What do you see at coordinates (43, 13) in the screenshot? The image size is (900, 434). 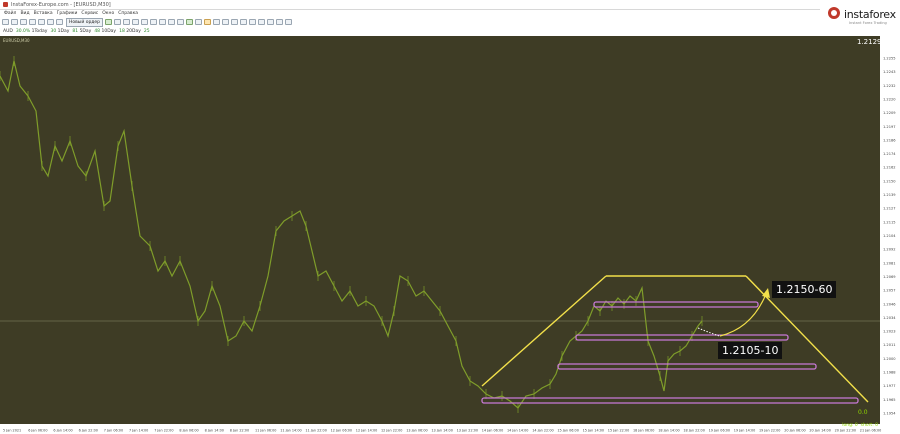 I see `menu-insert: Вставка` at bounding box center [43, 13].